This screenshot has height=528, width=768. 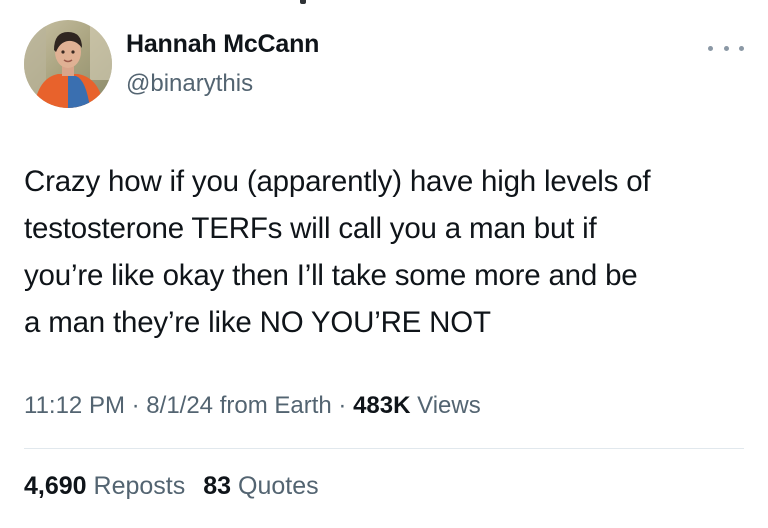 What do you see at coordinates (257, 322) in the screenshot?
I see `tweet-text-line: a man they’re like NO YOU’RE NOT` at bounding box center [257, 322].